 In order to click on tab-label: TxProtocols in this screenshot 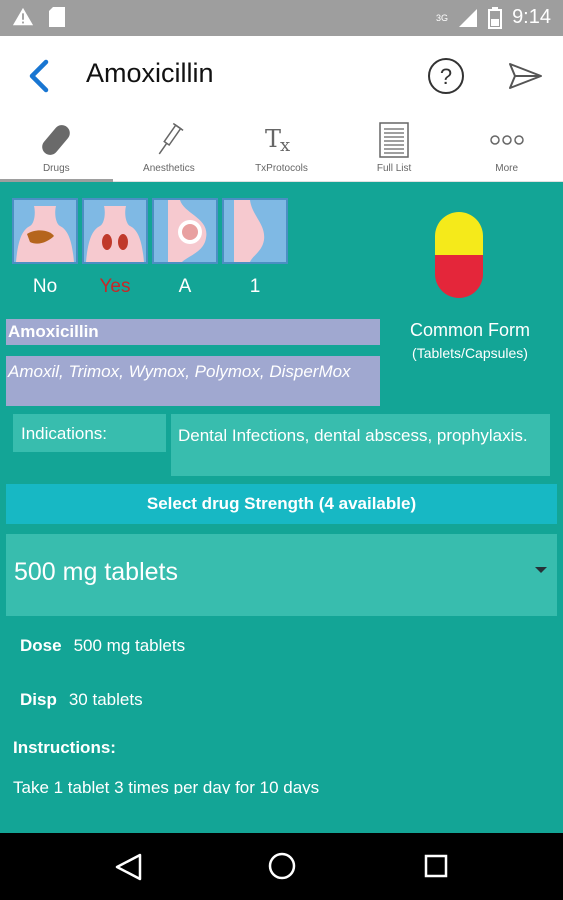, I will do `click(281, 168)`.